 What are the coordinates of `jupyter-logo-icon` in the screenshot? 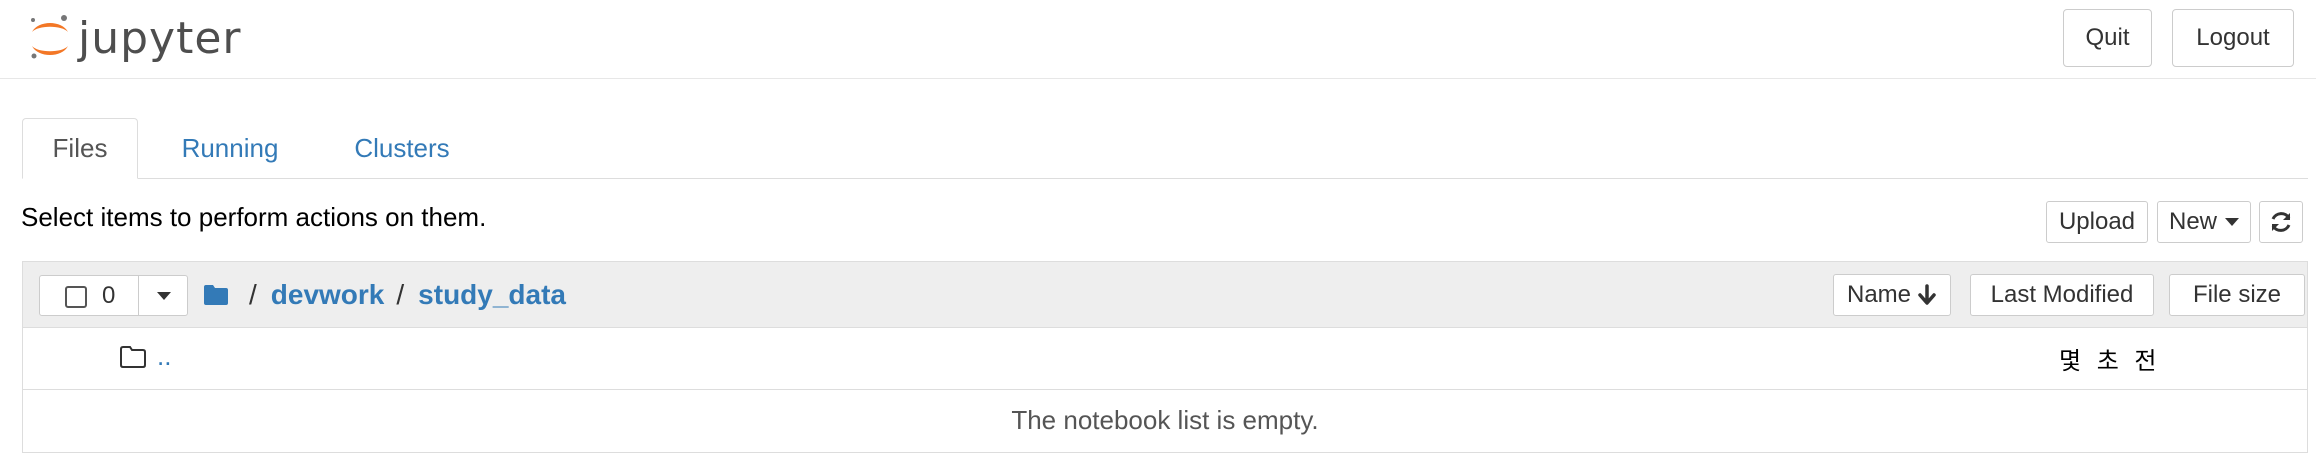 It's located at (49, 37).